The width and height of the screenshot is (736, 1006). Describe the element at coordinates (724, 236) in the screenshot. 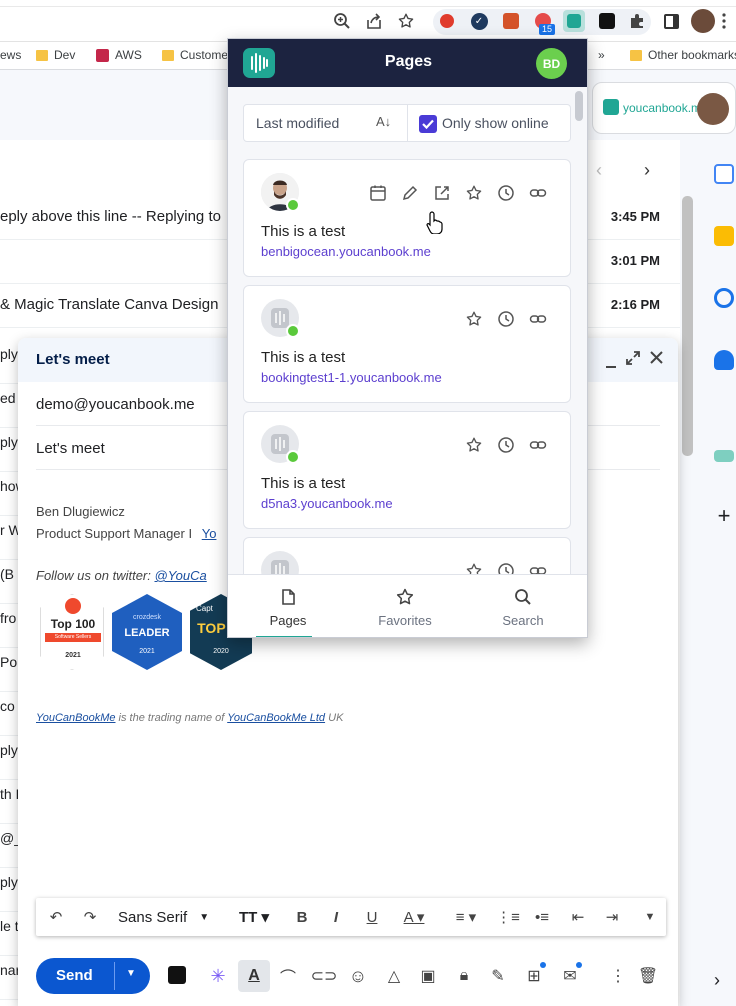

I see `keep-icon` at that location.